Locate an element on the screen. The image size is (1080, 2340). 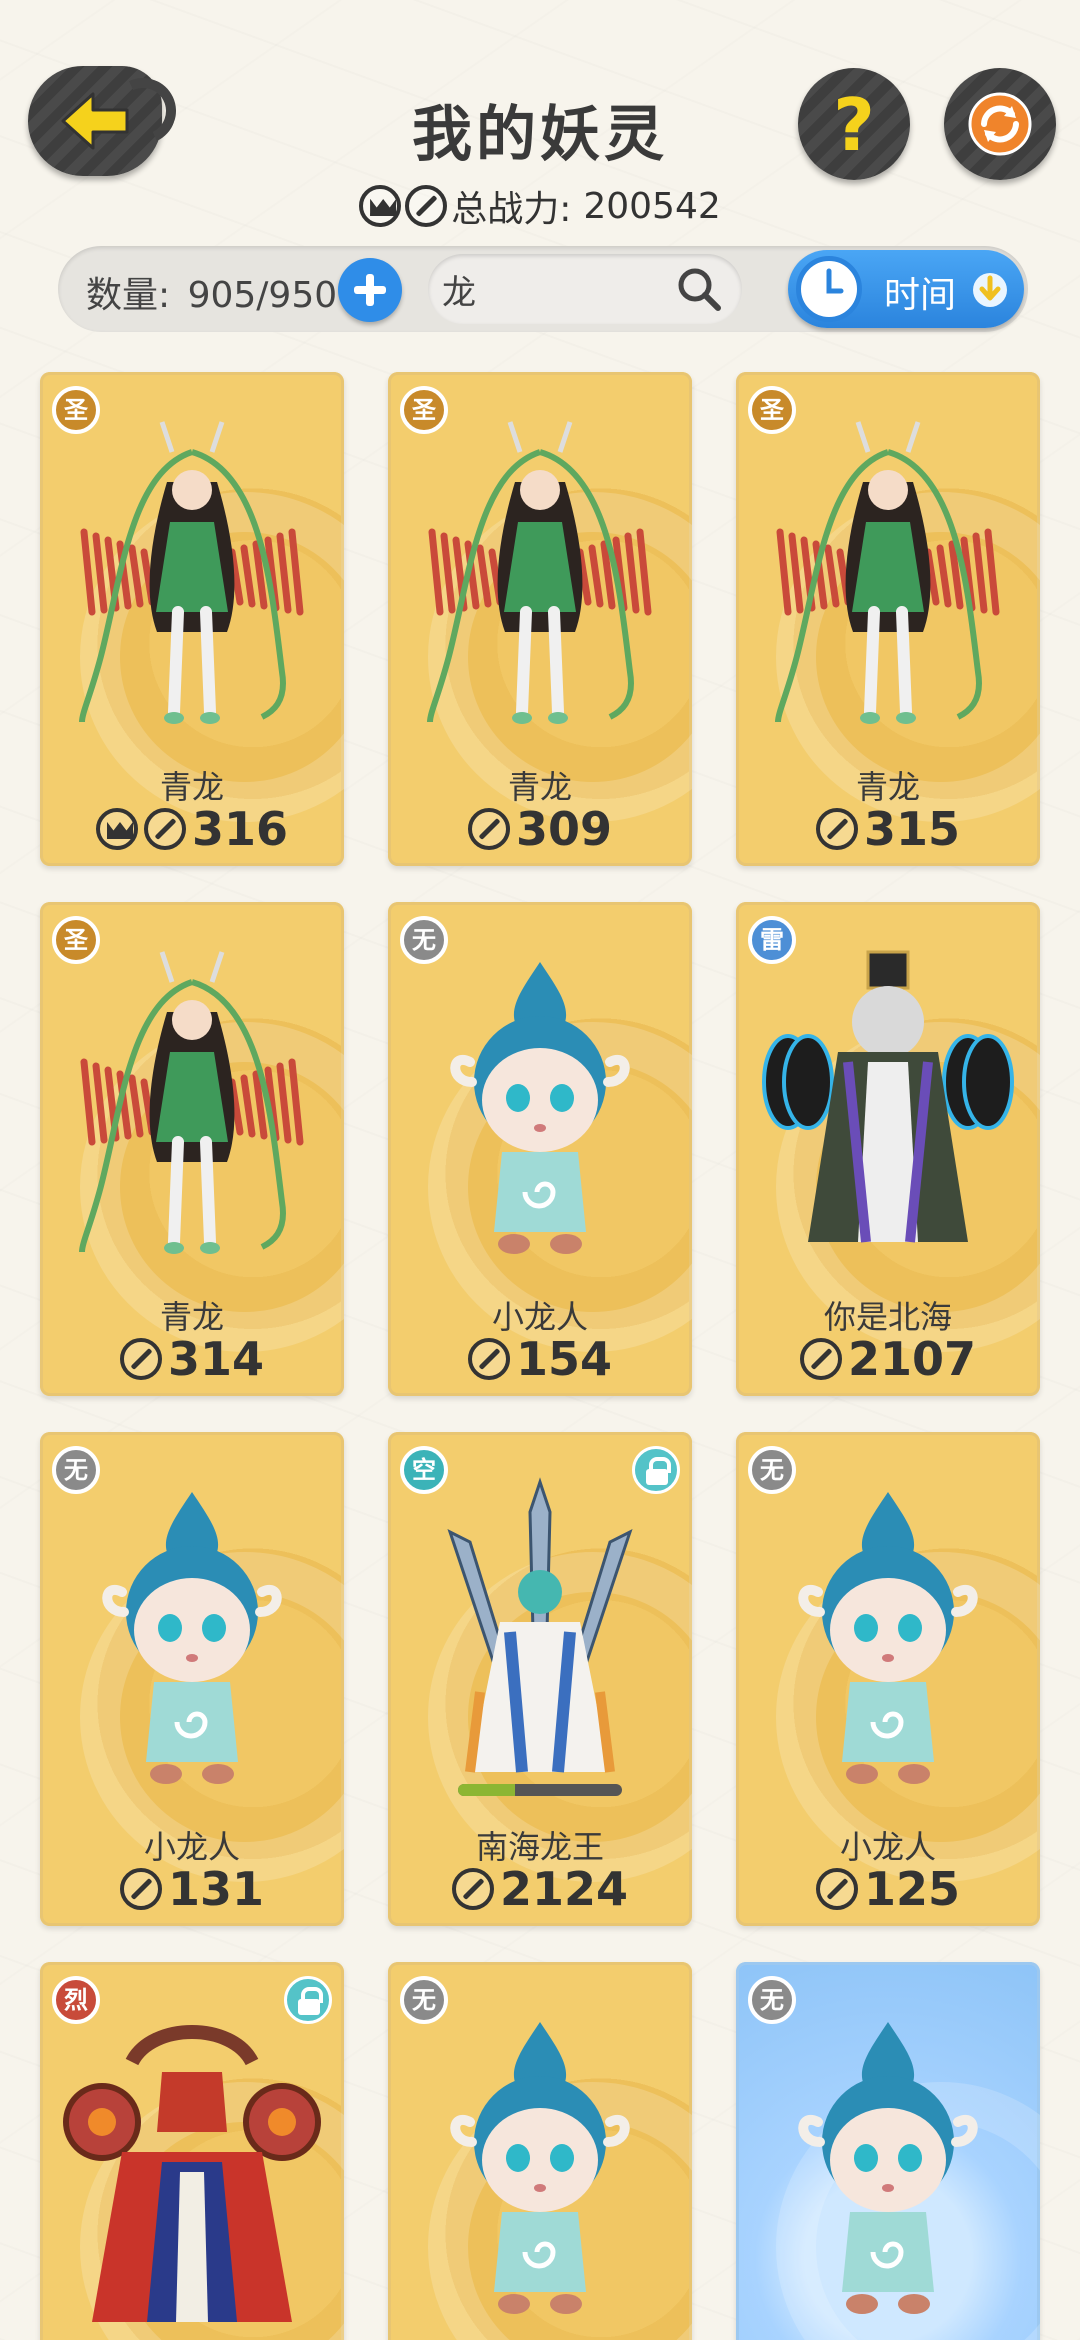
help-button: ? is located at coordinates (854, 124).